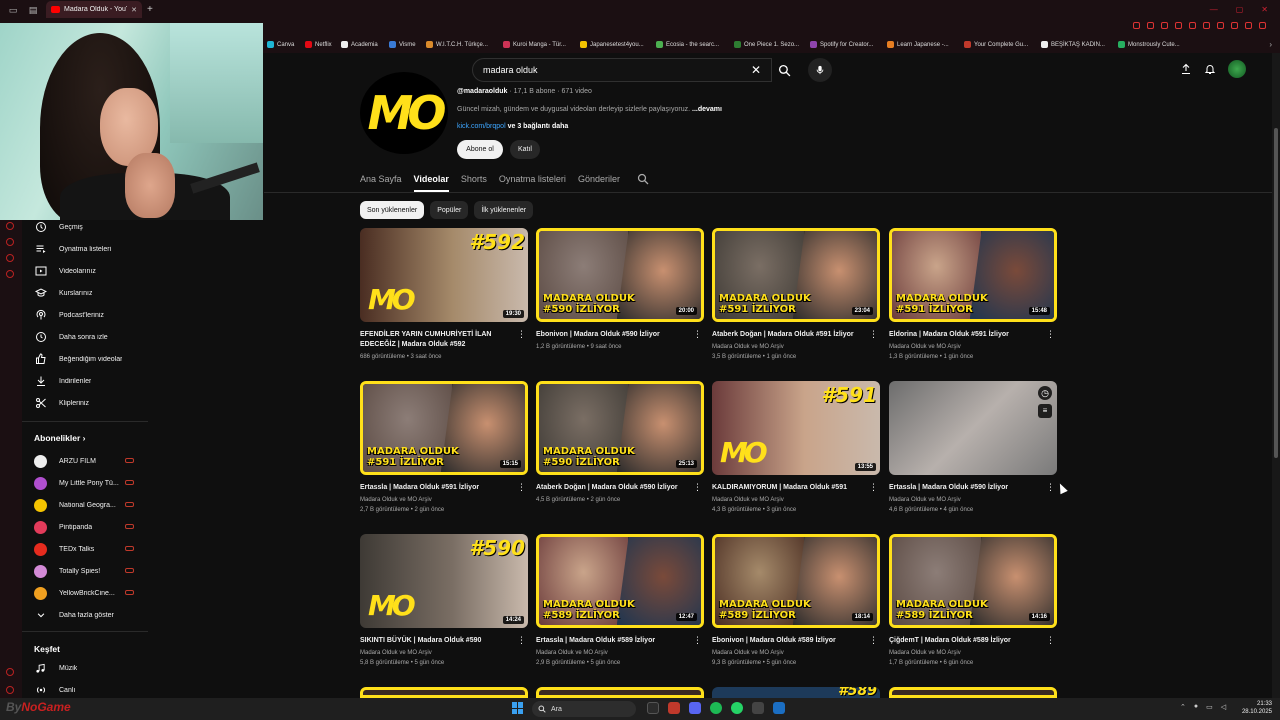 The width and height of the screenshot is (1280, 720). Describe the element at coordinates (964, 488) in the screenshot. I see `video-title: Ertassla | Madara Olduk #590 İzliyor` at that location.